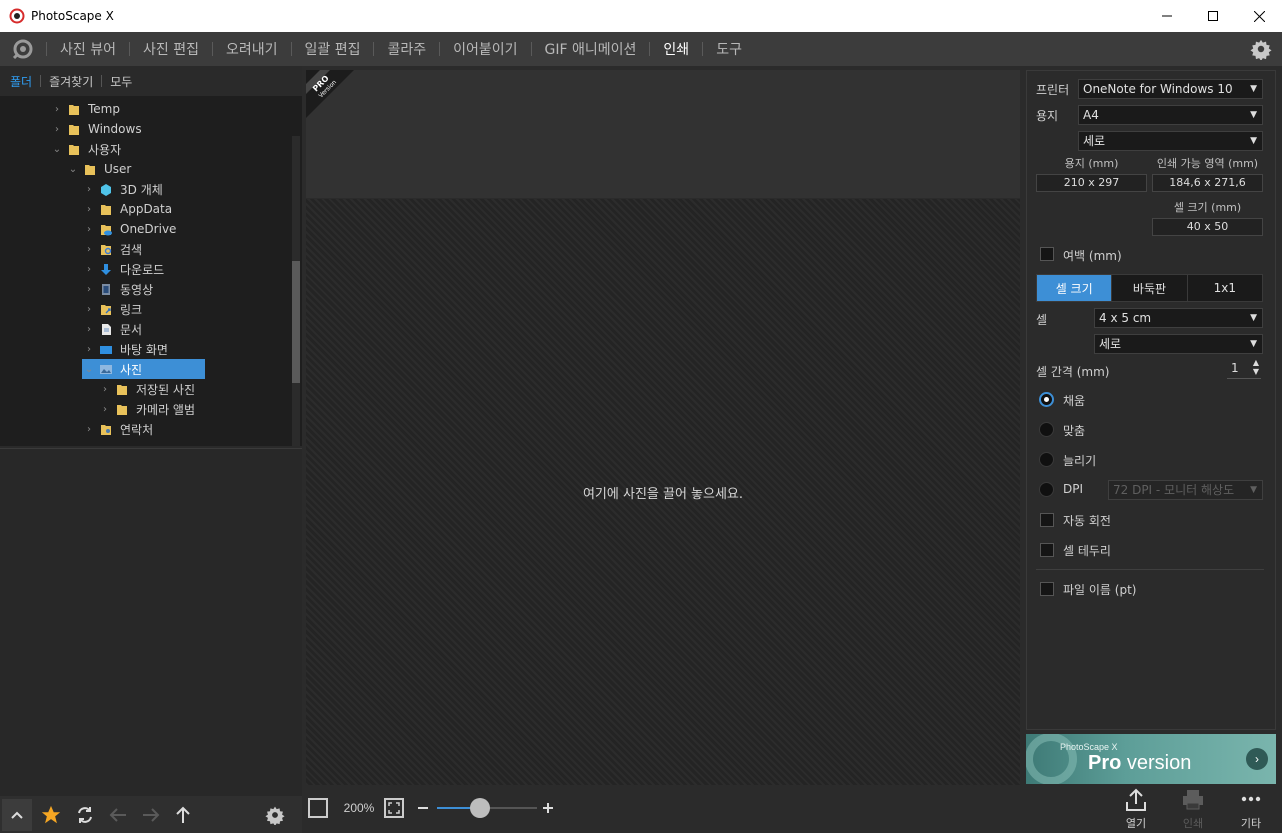  Describe the element at coordinates (1261, 49) in the screenshot. I see `settings-gear-icon` at that location.